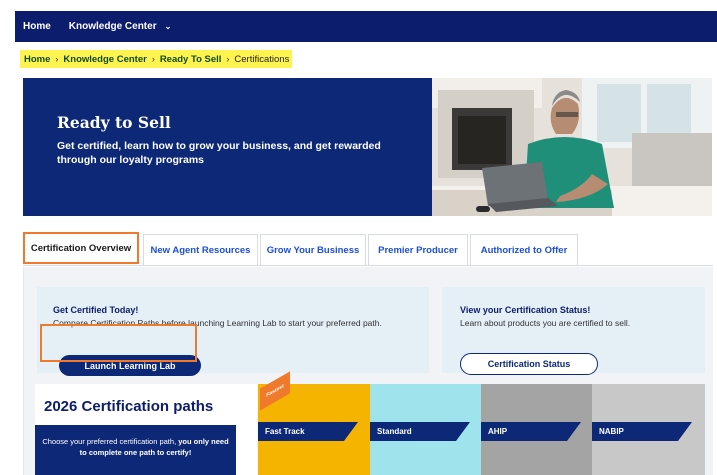 The height and width of the screenshot is (475, 717). What do you see at coordinates (104, 59) in the screenshot?
I see `breadcrumb-knowledge-center: Knowledge Center` at bounding box center [104, 59].